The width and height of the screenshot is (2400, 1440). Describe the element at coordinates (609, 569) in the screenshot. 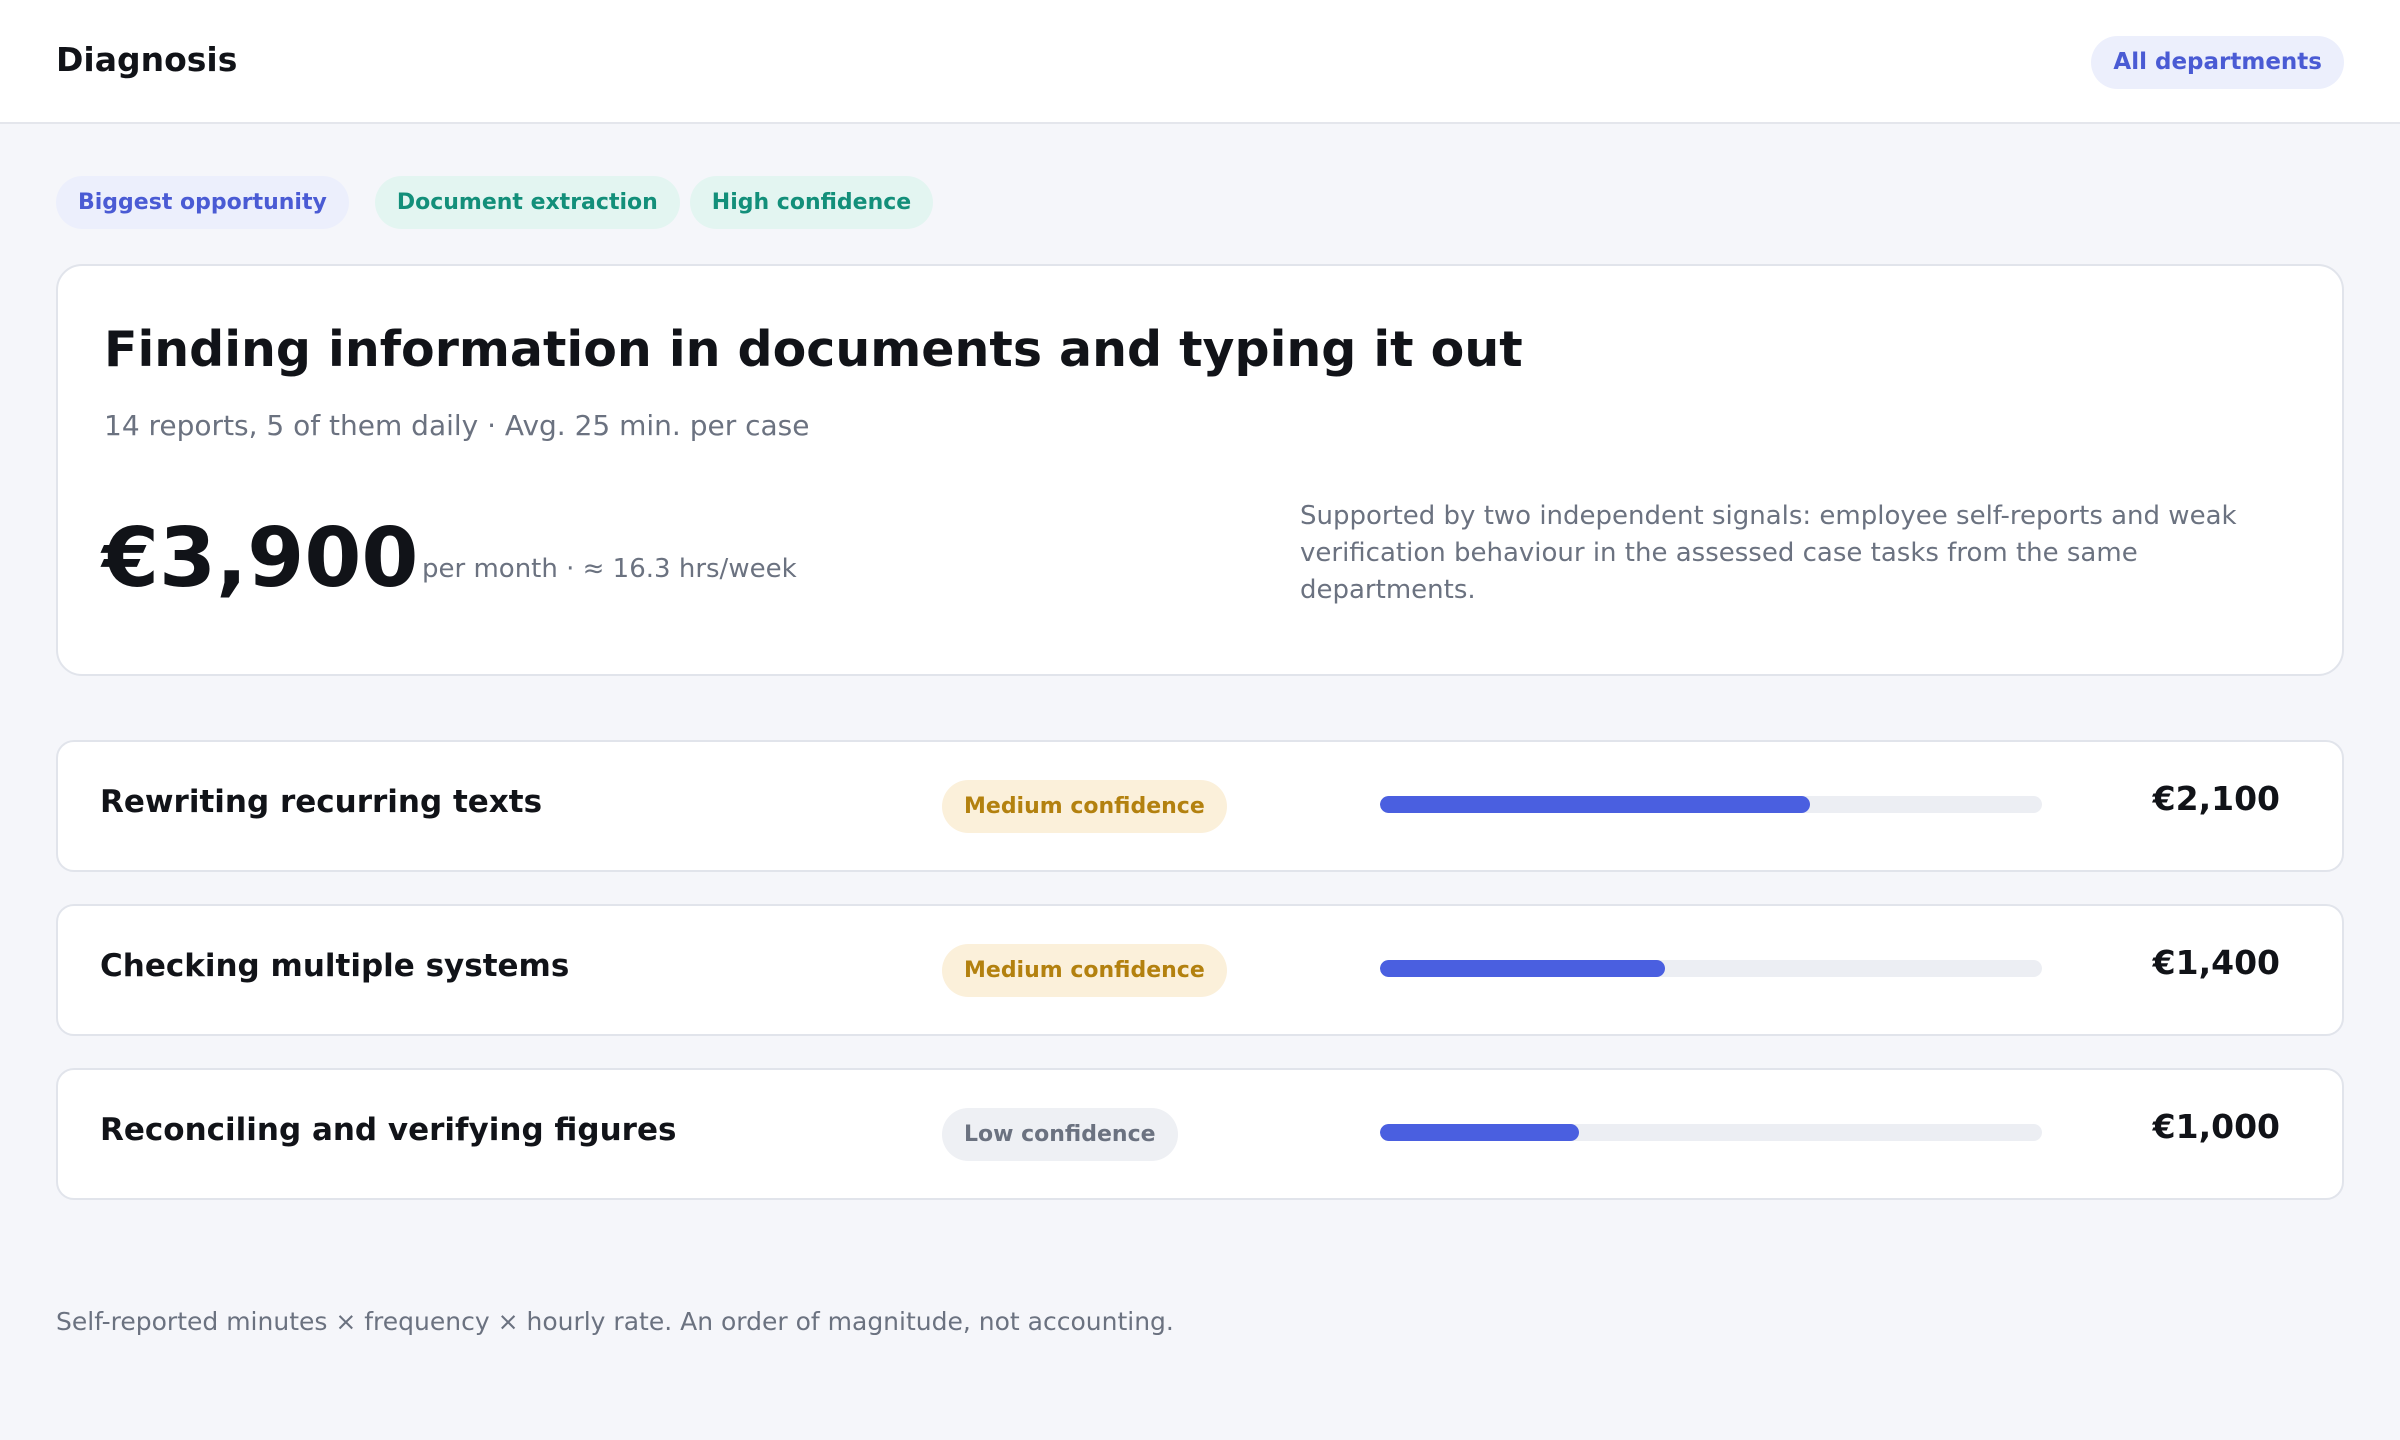

I see `hero-amount-detail: per month · ≈ 16.3 hrs/week` at that location.